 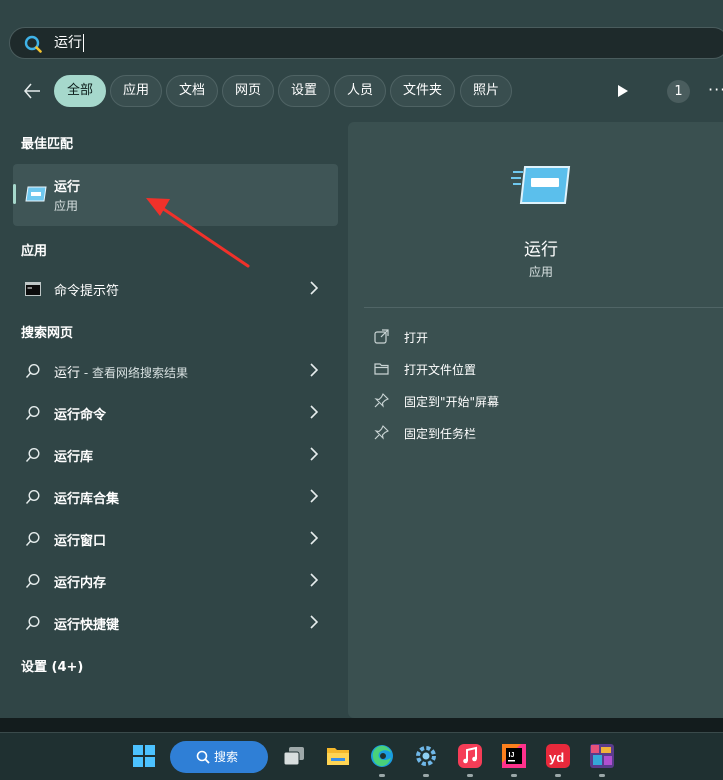 What do you see at coordinates (34, 251) in the screenshot?
I see `apps-header: 应用` at bounding box center [34, 251].